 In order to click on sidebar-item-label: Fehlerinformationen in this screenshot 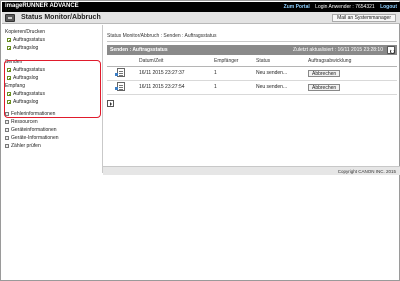, I will do `click(33, 114)`.